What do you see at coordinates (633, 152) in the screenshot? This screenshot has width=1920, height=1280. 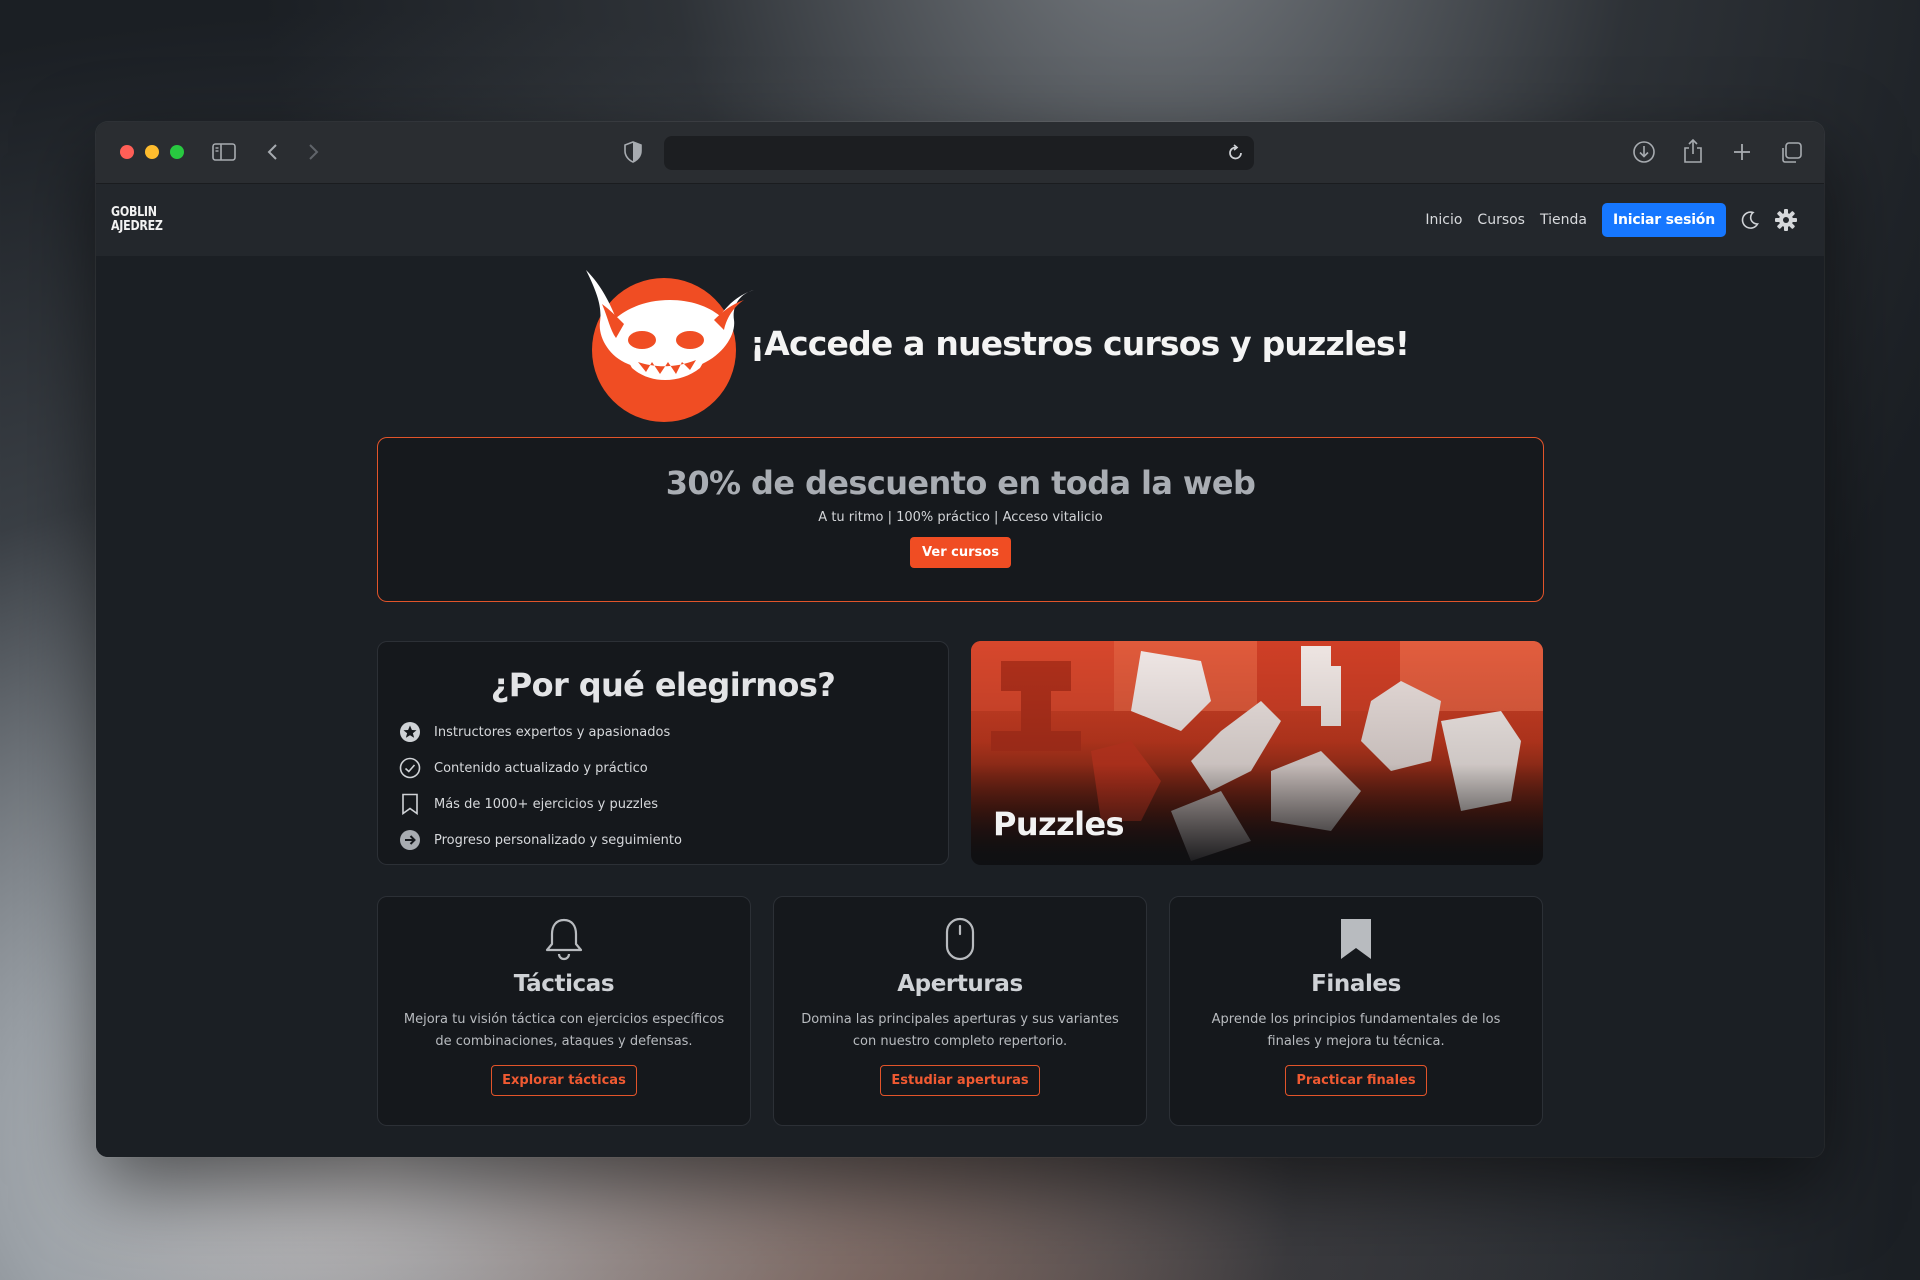 I see `shield-icon` at bounding box center [633, 152].